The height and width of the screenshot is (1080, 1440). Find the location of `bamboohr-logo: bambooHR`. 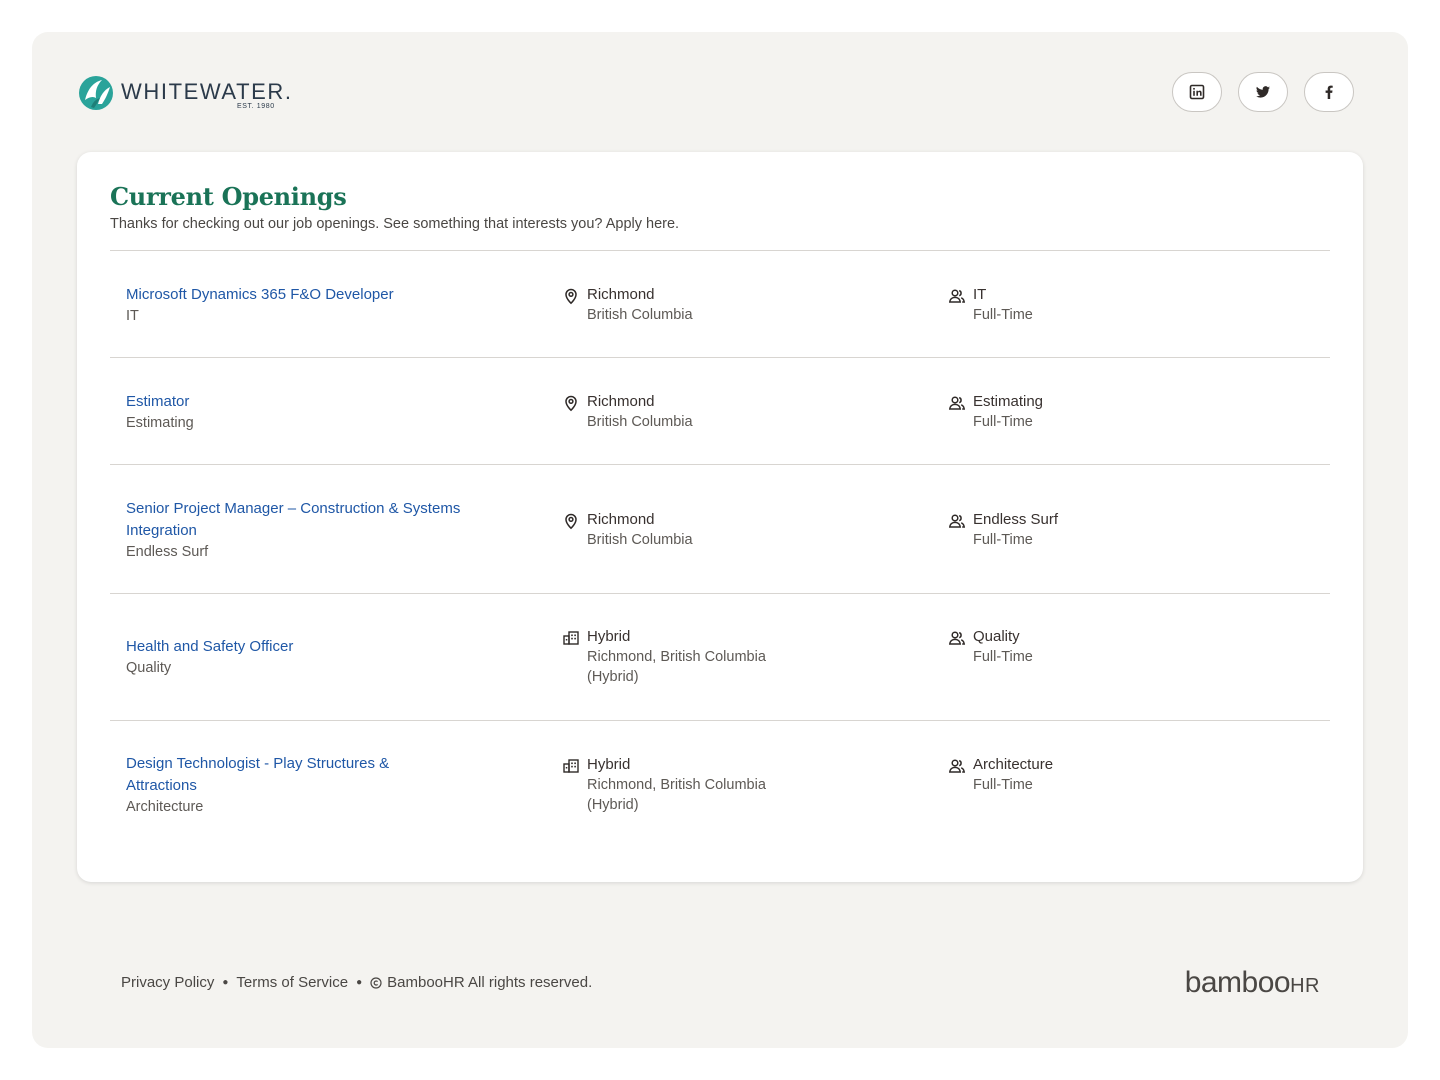

bamboohr-logo: bambooHR is located at coordinates (1252, 983).